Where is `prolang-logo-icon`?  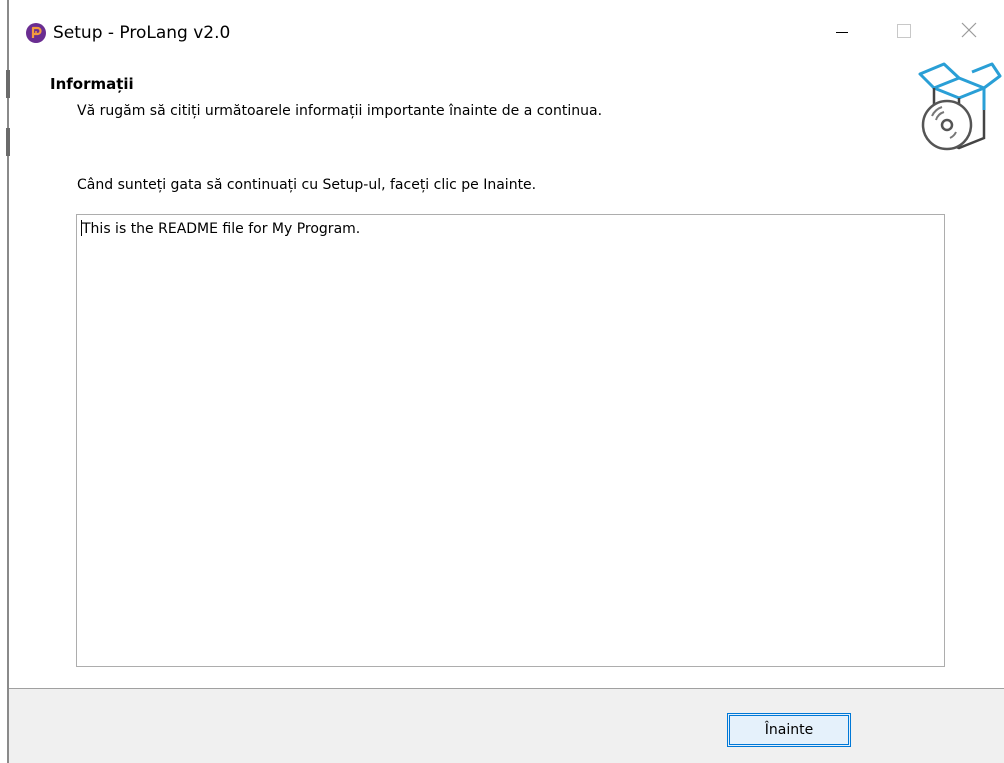
prolang-logo-icon is located at coordinates (36, 33).